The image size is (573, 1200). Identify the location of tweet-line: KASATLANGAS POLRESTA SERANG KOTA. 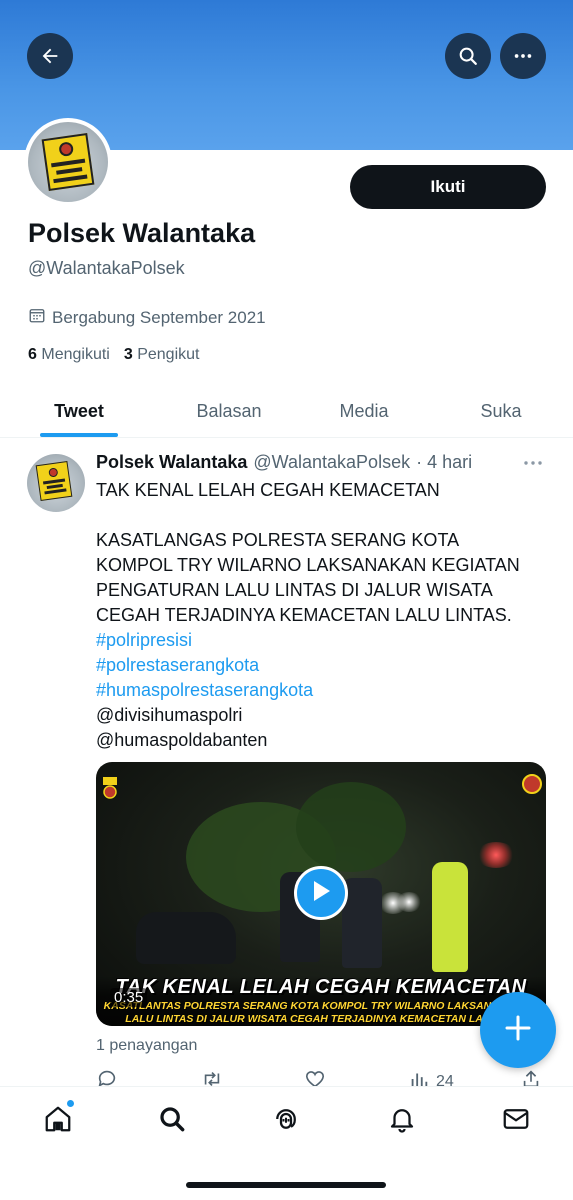
(278, 540).